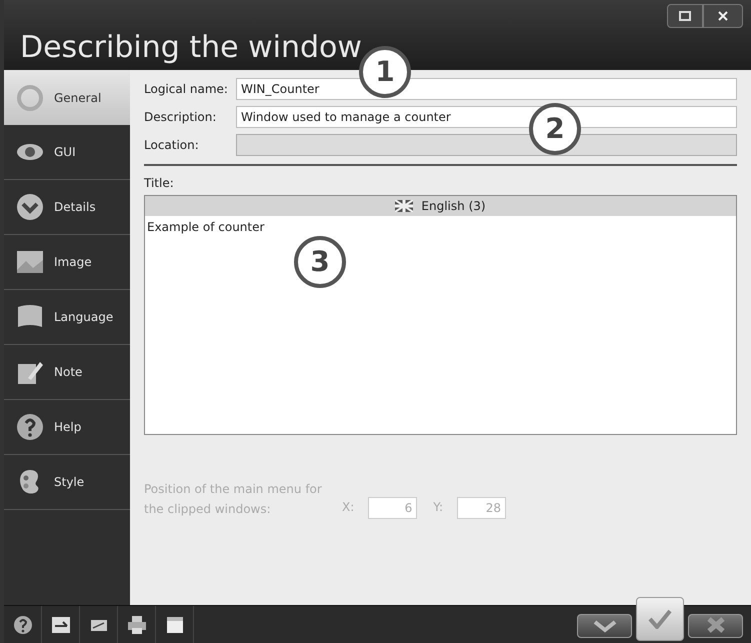 The image size is (751, 643). I want to click on flag-icon, so click(404, 206).